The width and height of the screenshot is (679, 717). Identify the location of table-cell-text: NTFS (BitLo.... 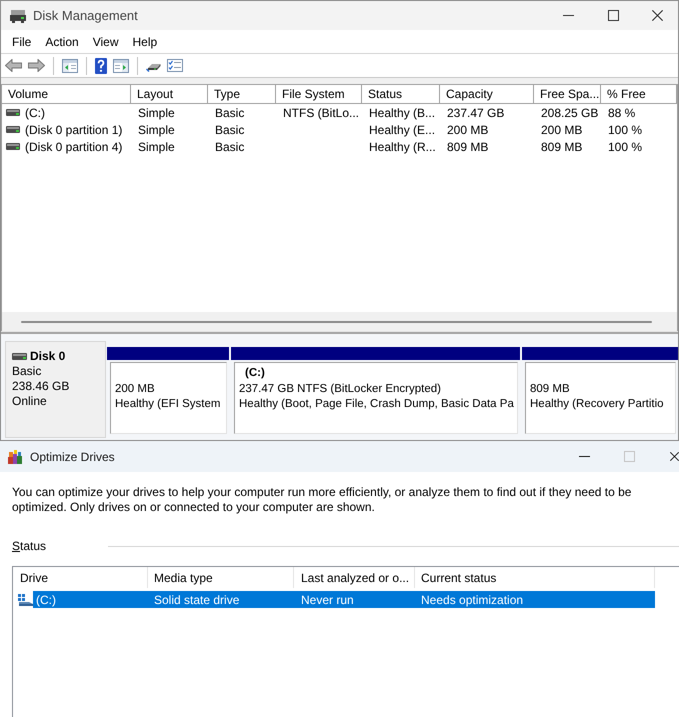
(321, 112).